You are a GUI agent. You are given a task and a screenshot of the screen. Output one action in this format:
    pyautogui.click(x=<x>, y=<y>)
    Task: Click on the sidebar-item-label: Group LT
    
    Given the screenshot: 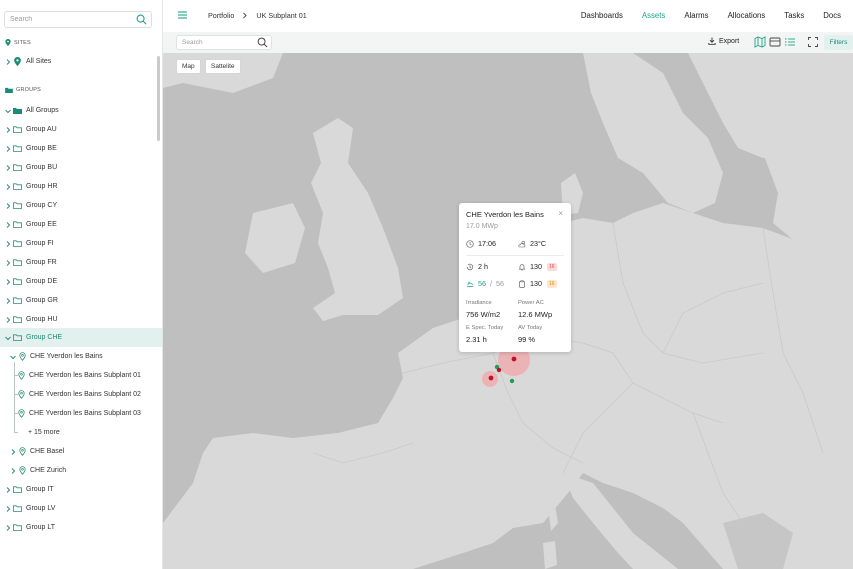 What is the action you would take?
    pyautogui.click(x=41, y=527)
    